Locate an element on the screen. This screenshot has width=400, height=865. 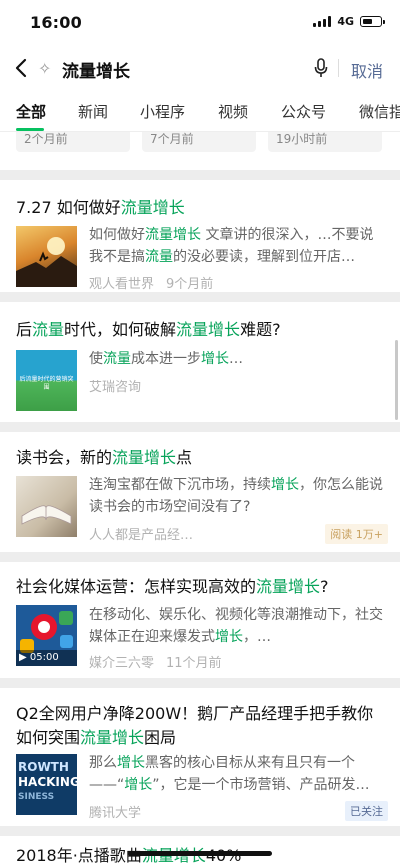
open-book-image is located at coordinates (46, 515).